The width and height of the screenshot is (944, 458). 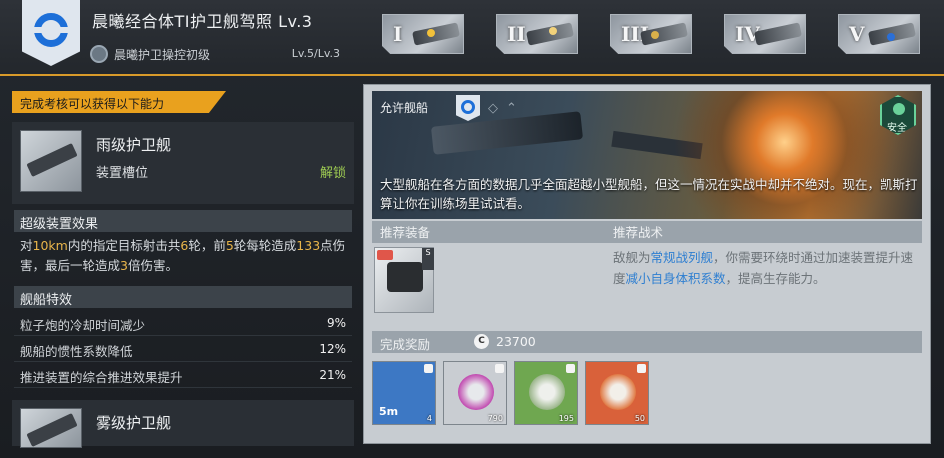 What do you see at coordinates (682, 257) in the screenshot?
I see `tactic-highlight: 常规战列舰` at bounding box center [682, 257].